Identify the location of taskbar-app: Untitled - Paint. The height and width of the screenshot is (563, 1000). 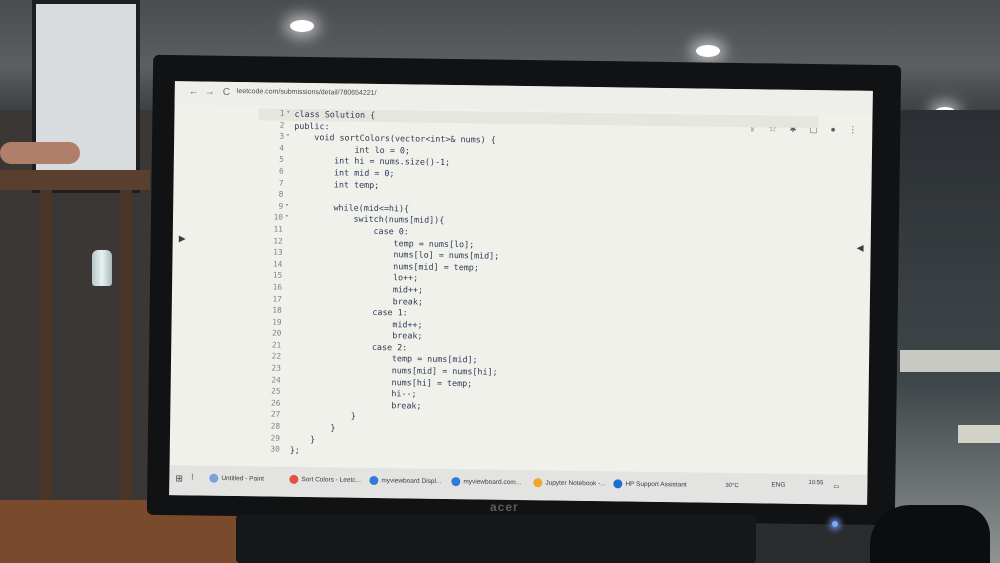
(237, 478).